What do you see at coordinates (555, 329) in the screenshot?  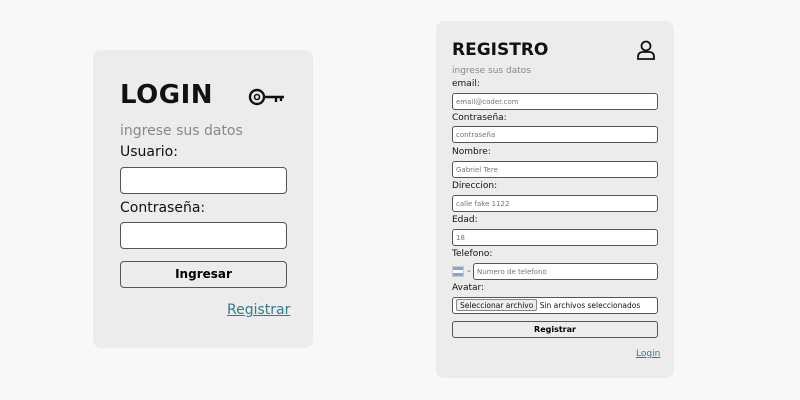 I see `registrar-button: Registrar` at bounding box center [555, 329].